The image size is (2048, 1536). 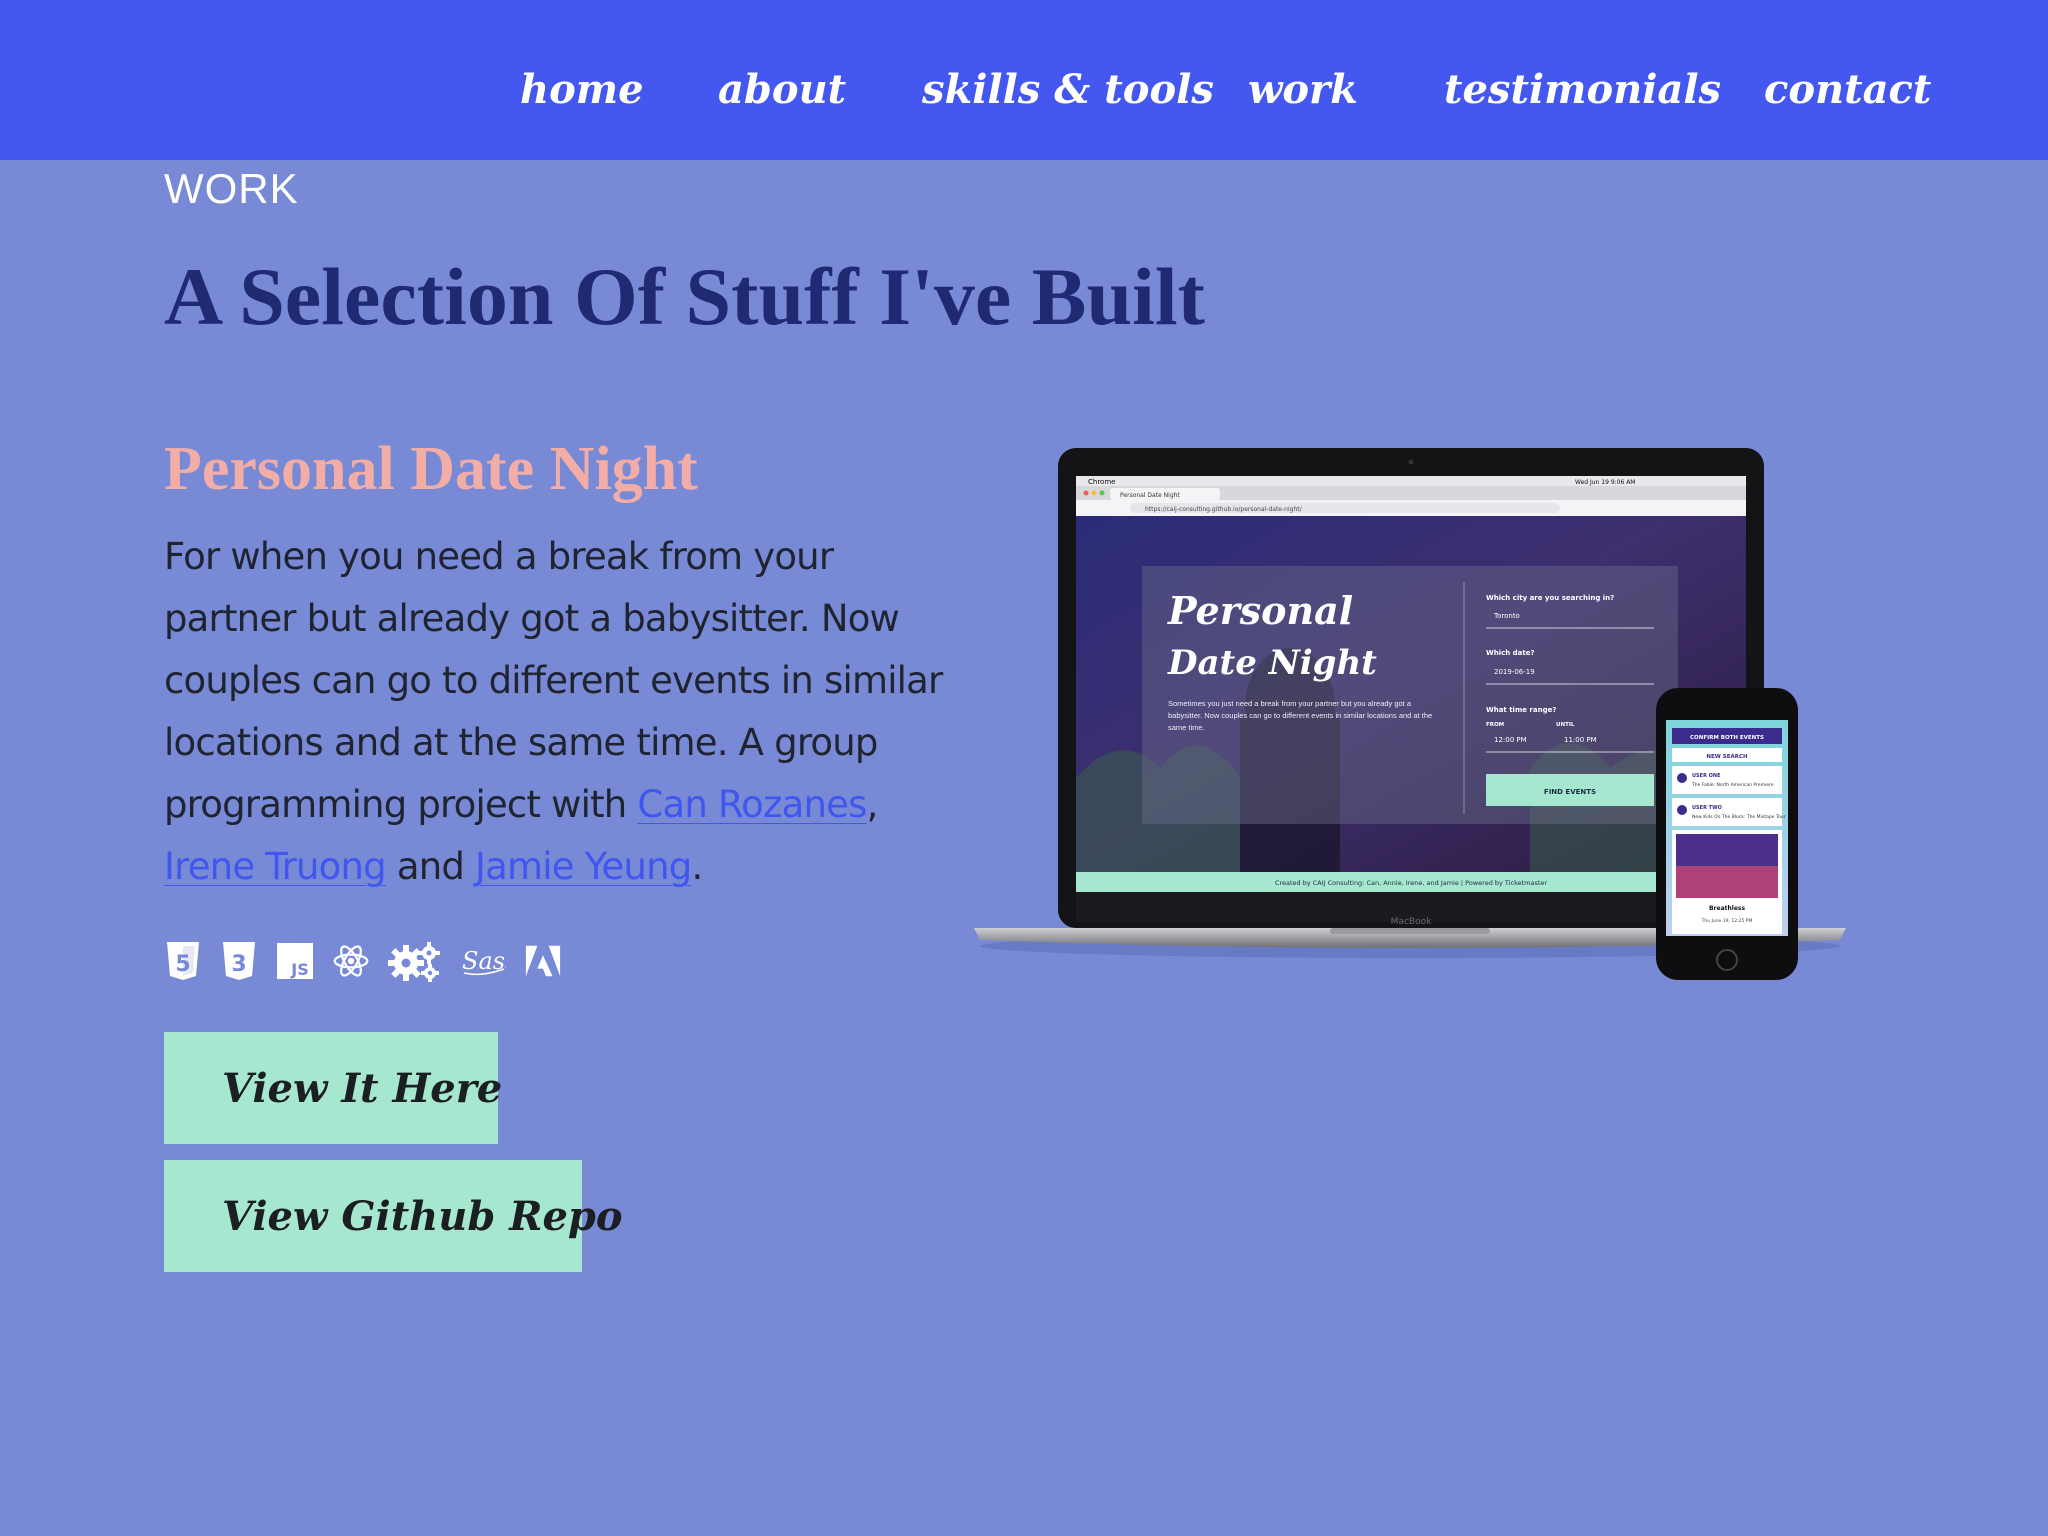 What do you see at coordinates (1303, 90) in the screenshot?
I see `nav-item-work: work` at bounding box center [1303, 90].